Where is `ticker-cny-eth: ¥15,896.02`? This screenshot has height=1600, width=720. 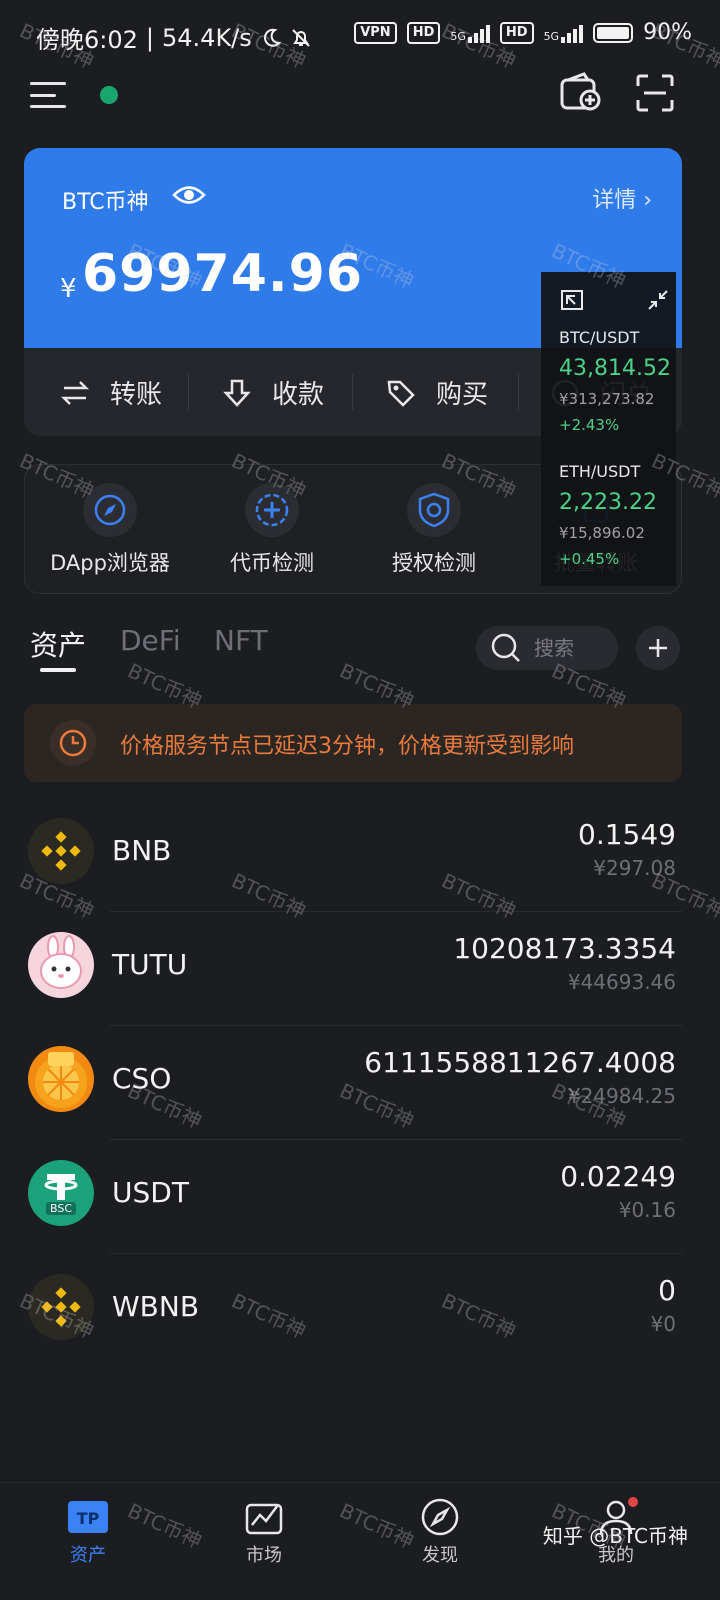 ticker-cny-eth: ¥15,896.02 is located at coordinates (602, 533).